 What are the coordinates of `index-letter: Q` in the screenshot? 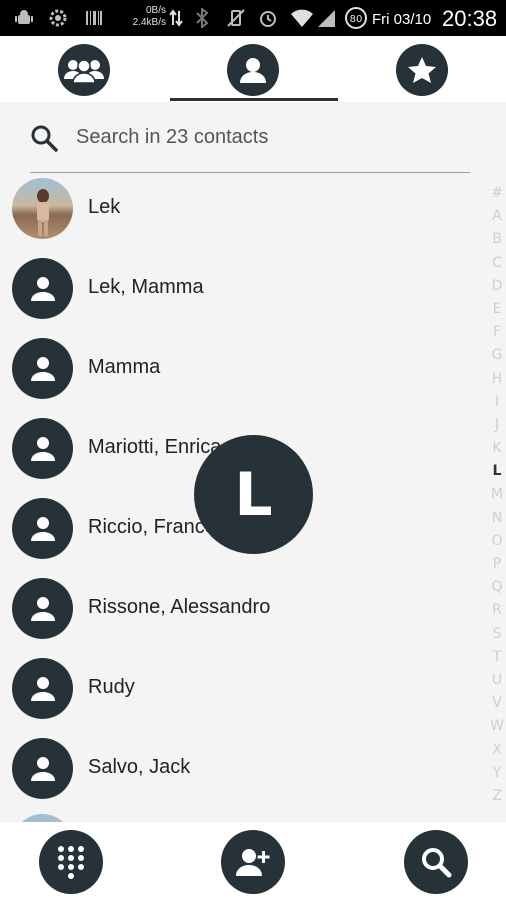 It's located at (497, 587).